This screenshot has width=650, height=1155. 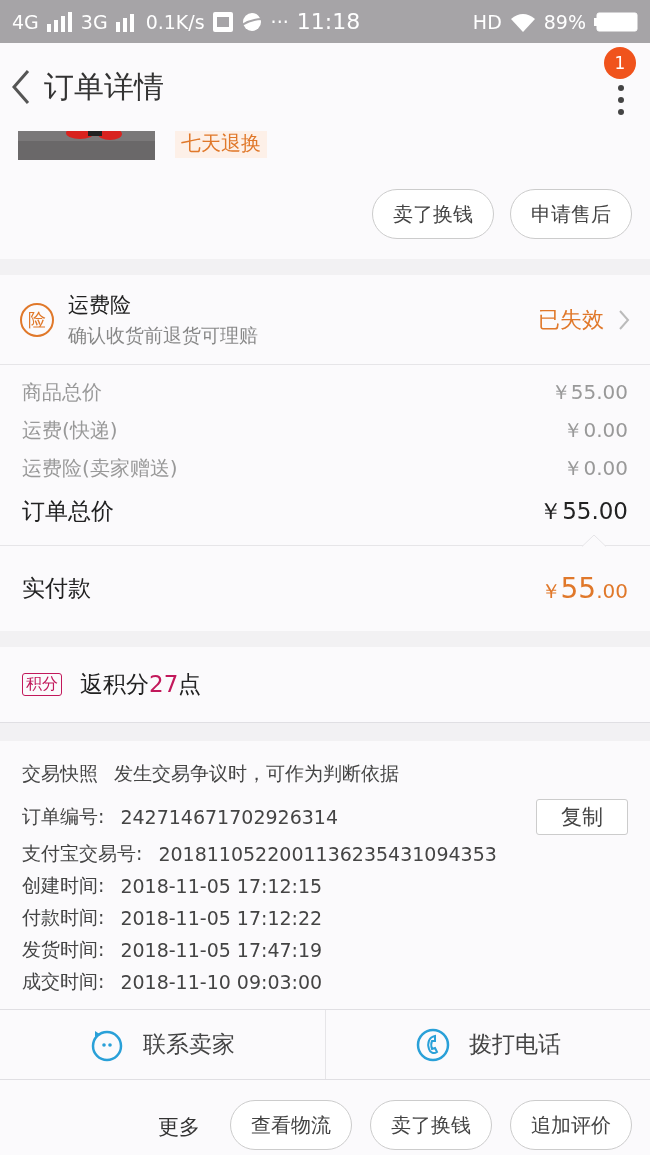 What do you see at coordinates (63, 816) in the screenshot?
I see `info-label: 订单编号:` at bounding box center [63, 816].